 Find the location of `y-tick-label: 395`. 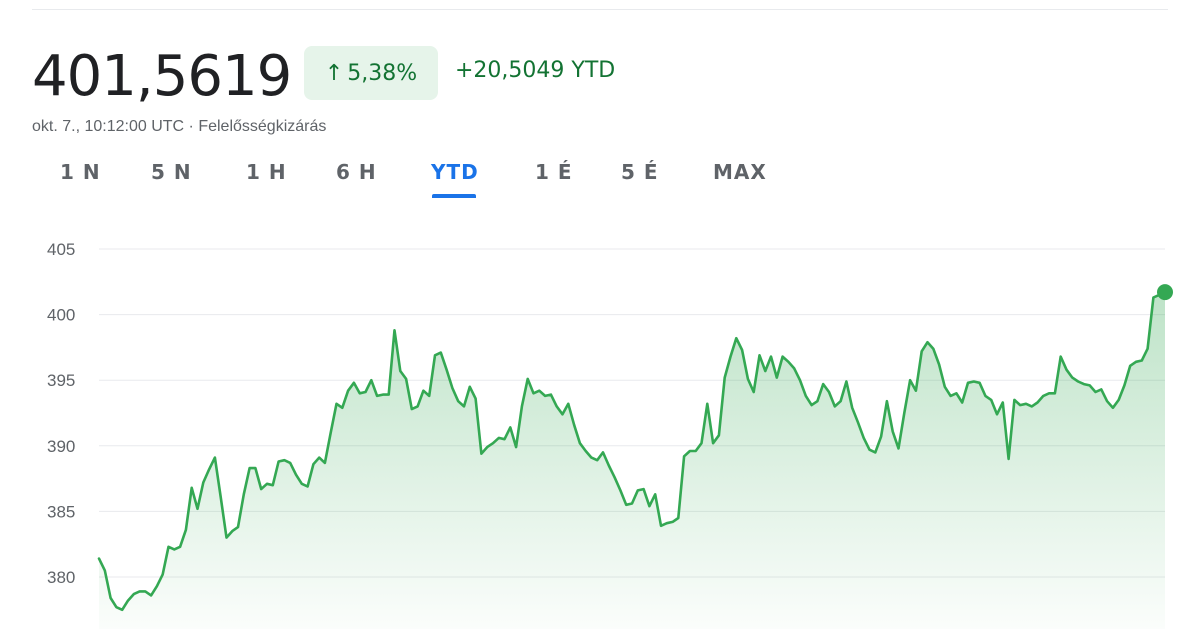

y-tick-label: 395 is located at coordinates (61, 380).